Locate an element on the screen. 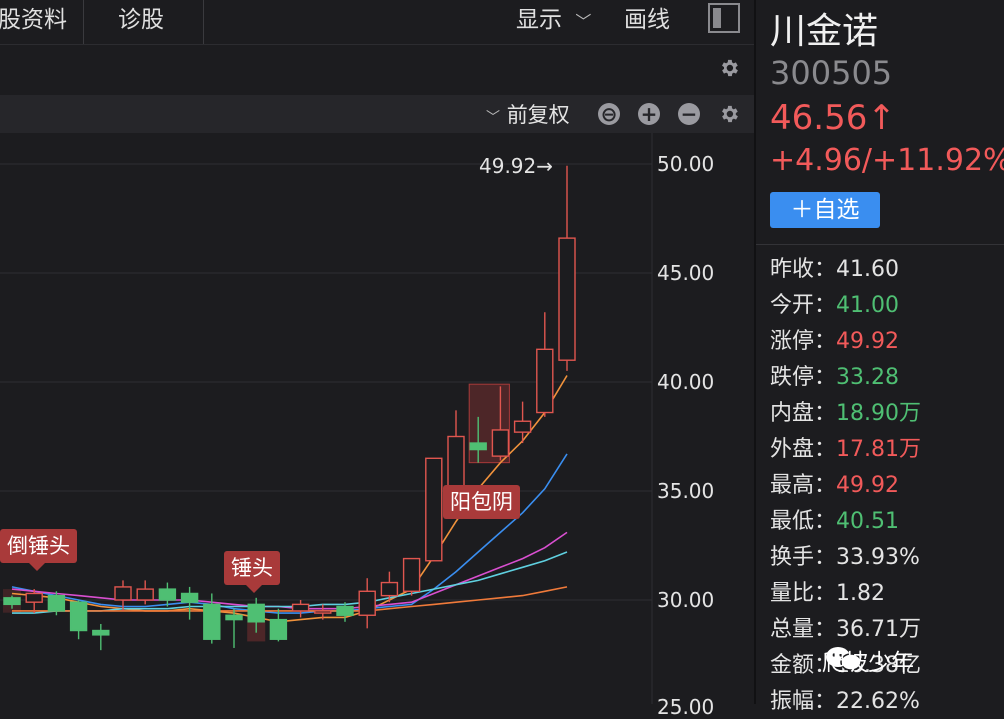 The height and width of the screenshot is (719, 1004). stat-row: 内盘：18.90万 is located at coordinates (845, 414).